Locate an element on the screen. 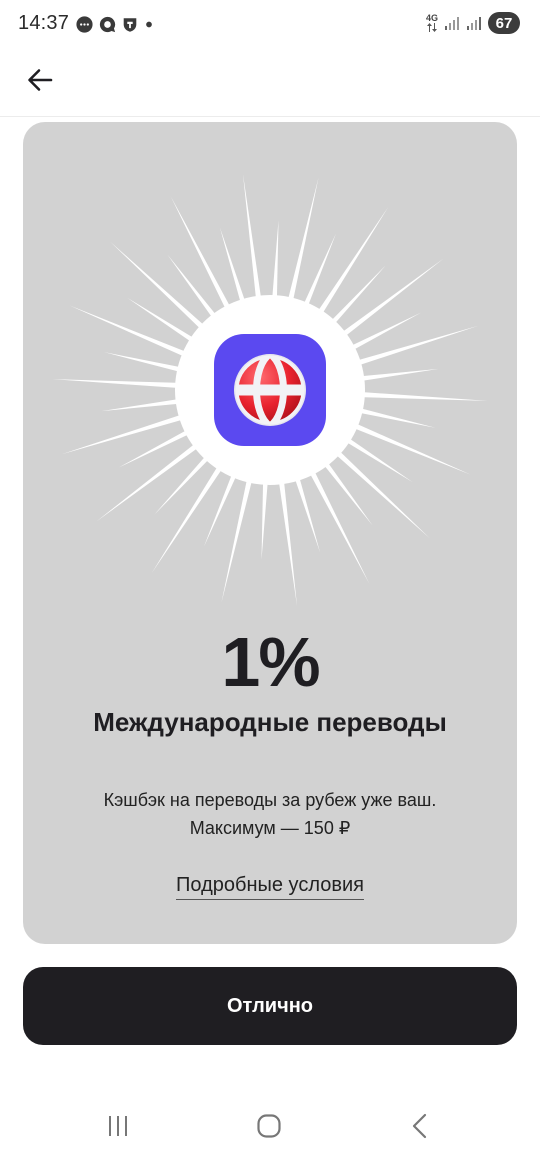 The width and height of the screenshot is (540, 1158). confirm-button: Отлично is located at coordinates (270, 1006).